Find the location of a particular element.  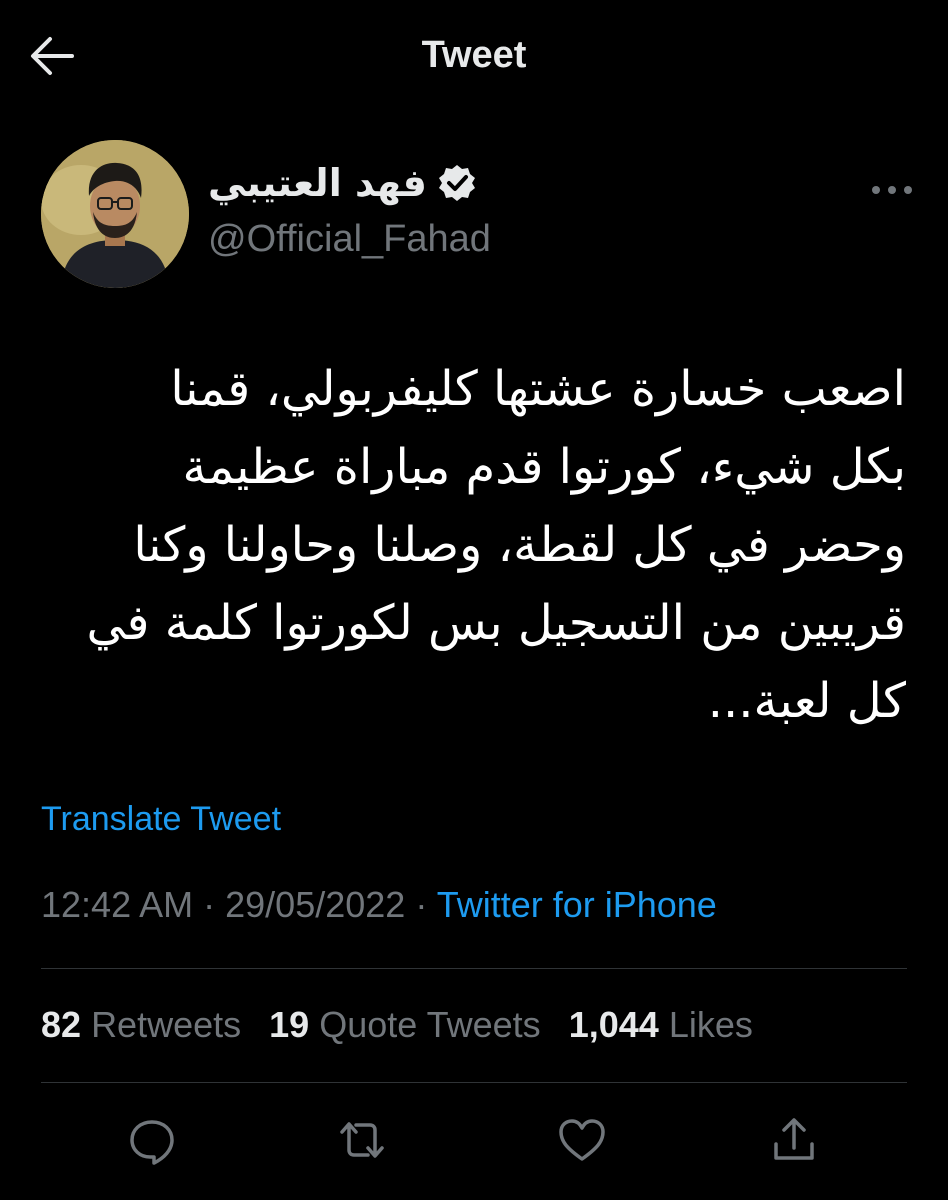

share-button is located at coordinates (794, 1140).